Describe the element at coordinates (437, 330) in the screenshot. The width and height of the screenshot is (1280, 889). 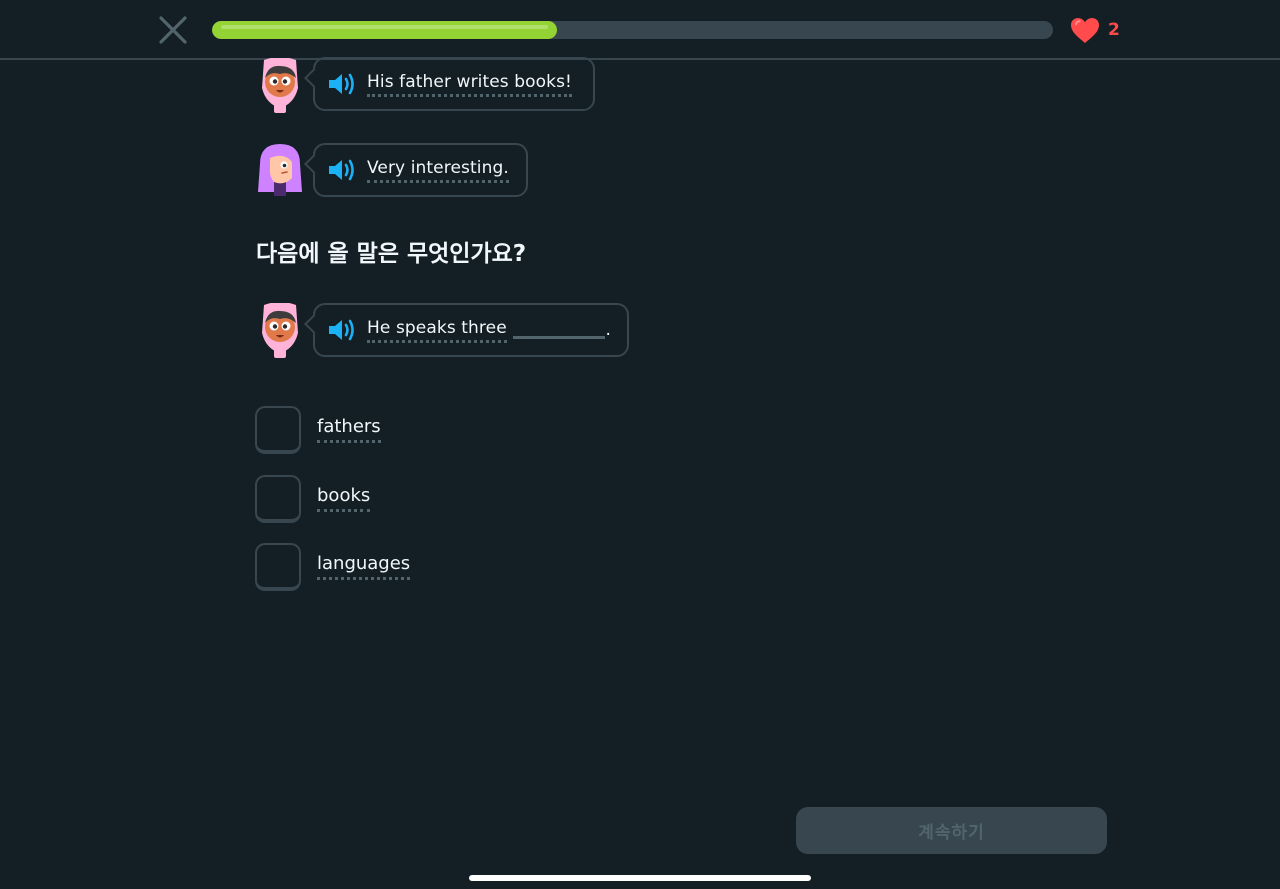
I see `sentence-before-blank: He speaks three` at that location.